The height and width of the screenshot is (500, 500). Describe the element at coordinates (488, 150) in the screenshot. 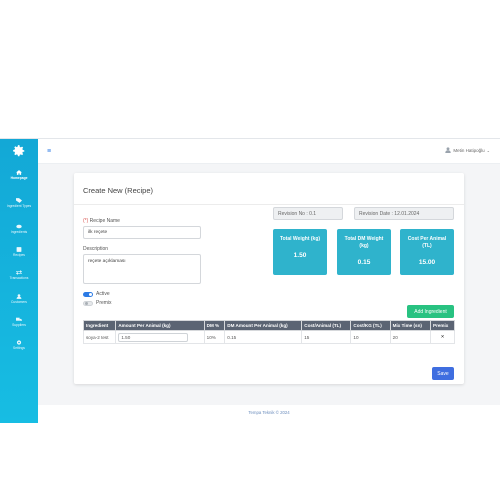

I see `chevron-down-icon: ⌄` at that location.